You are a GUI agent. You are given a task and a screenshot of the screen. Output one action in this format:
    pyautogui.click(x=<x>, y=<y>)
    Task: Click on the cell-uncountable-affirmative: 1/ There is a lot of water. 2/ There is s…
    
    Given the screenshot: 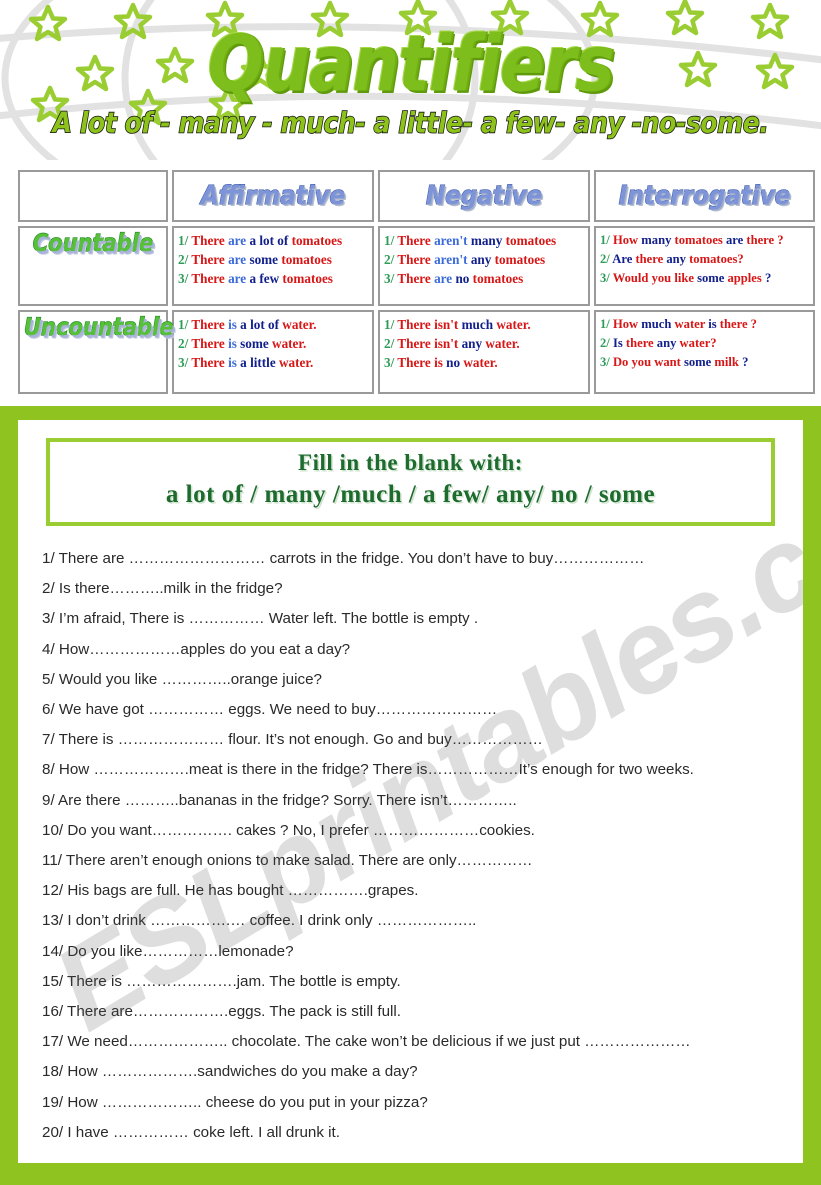 What is the action you would take?
    pyautogui.click(x=273, y=352)
    